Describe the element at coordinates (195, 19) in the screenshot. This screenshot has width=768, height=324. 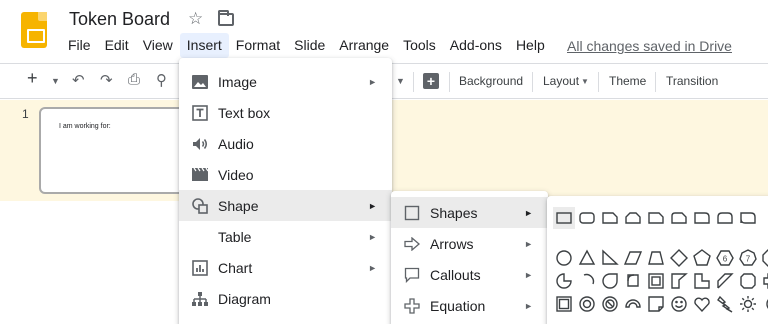
I see `star-icon: ☆` at that location.